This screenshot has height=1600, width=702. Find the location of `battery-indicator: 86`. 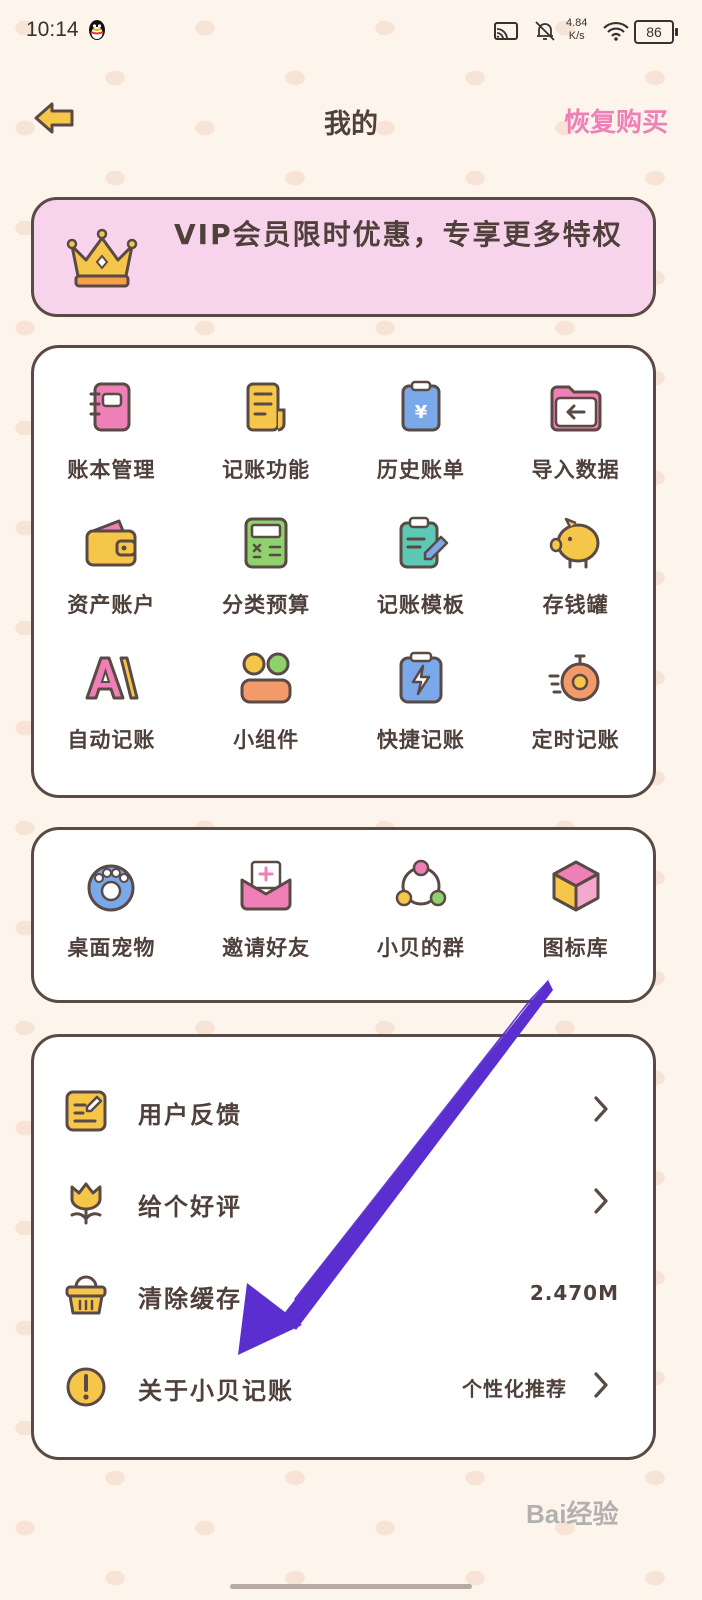

battery-indicator: 86 is located at coordinates (656, 32).